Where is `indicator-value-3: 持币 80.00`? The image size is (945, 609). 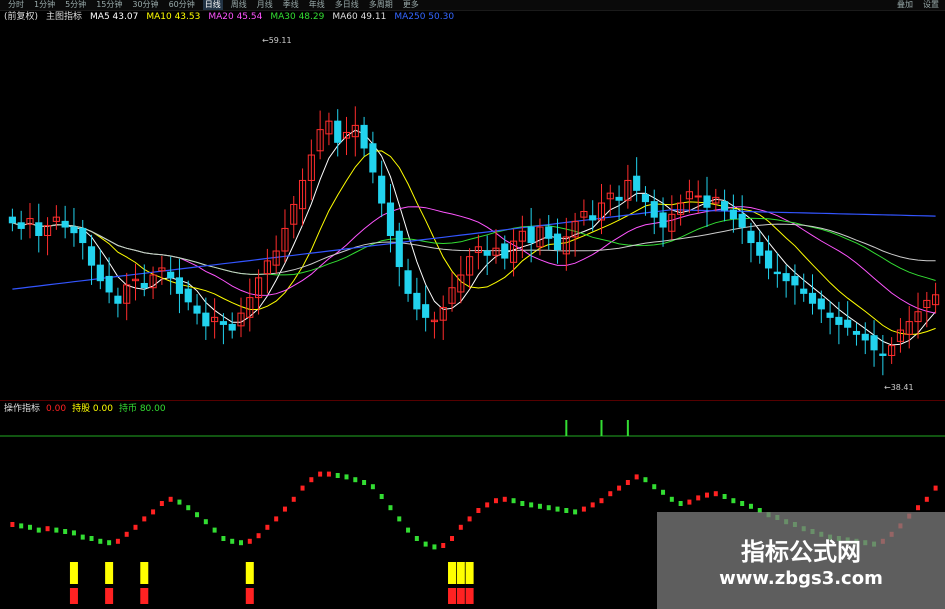 indicator-value-3: 持币 80.00 is located at coordinates (142, 409).